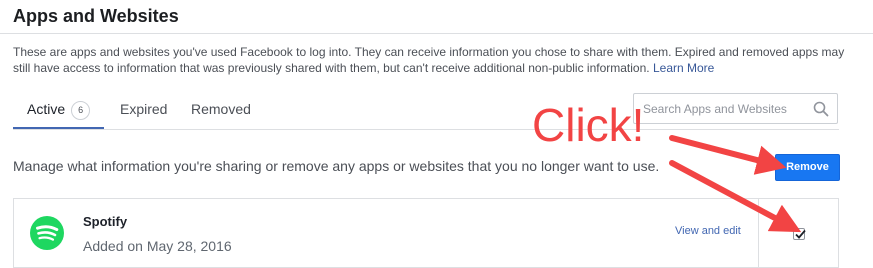  Describe the element at coordinates (821, 109) in the screenshot. I see `search-icon` at that location.